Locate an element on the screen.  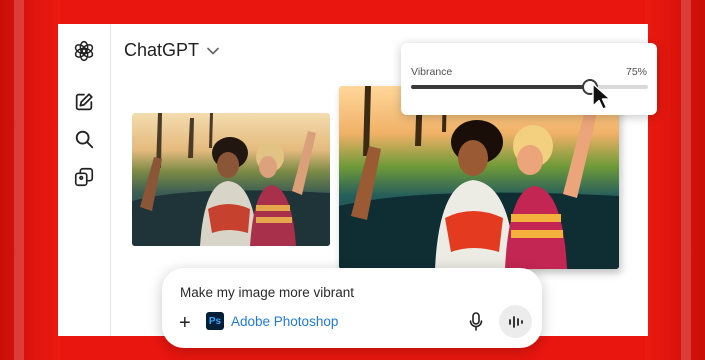
new-chat-icon is located at coordinates (84, 102).